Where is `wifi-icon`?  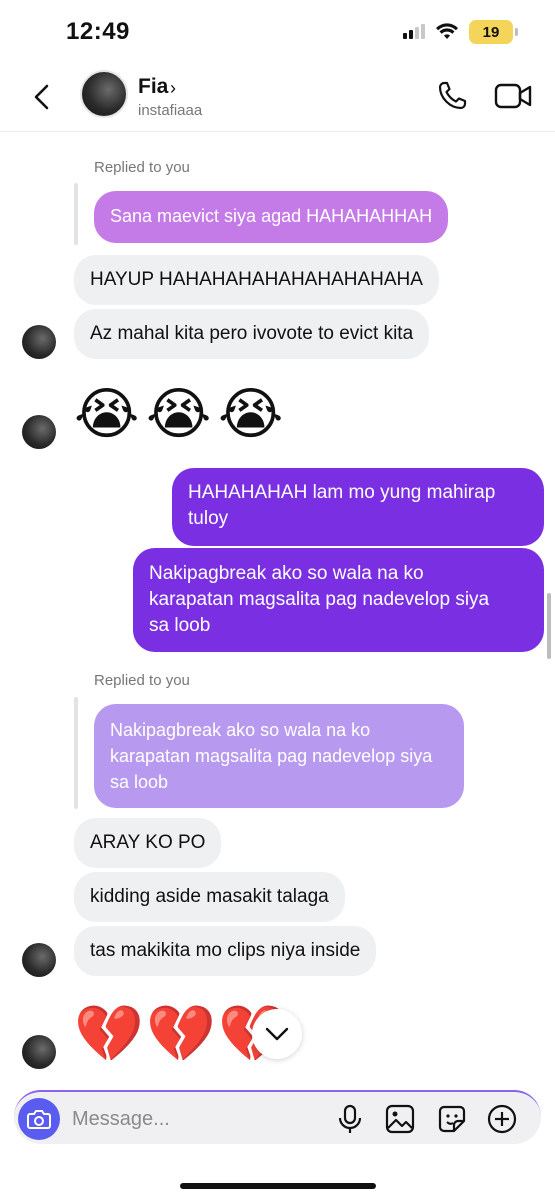 wifi-icon is located at coordinates (447, 31).